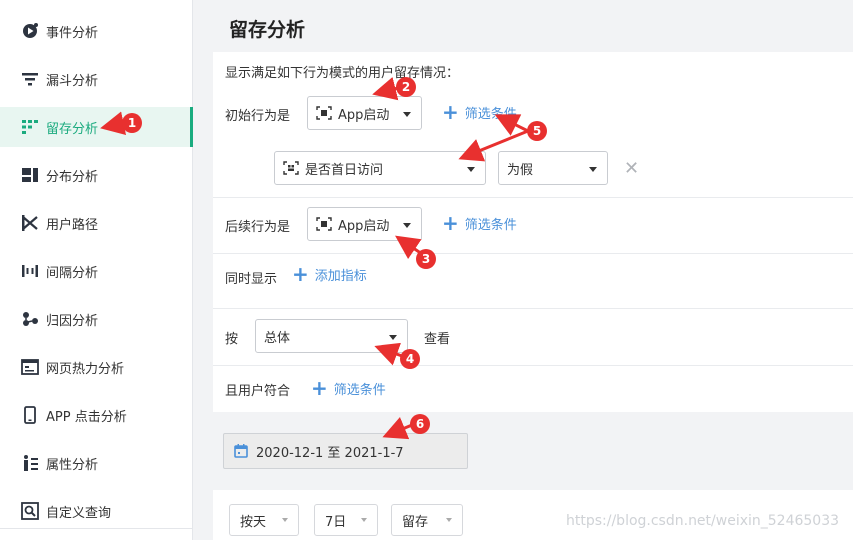 Image resolution: width=853 pixels, height=540 pixels. Describe the element at coordinates (30, 511) in the screenshot. I see `custom-query-icon` at that location.